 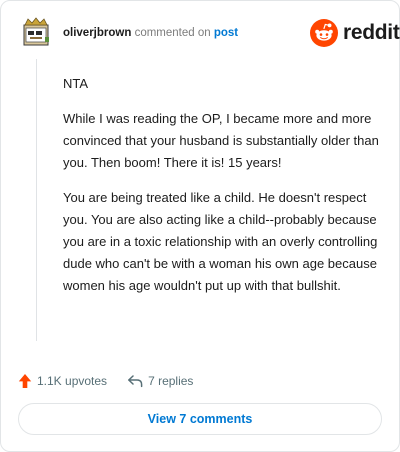 I want to click on reddit-snoo-icon, so click(x=324, y=33).